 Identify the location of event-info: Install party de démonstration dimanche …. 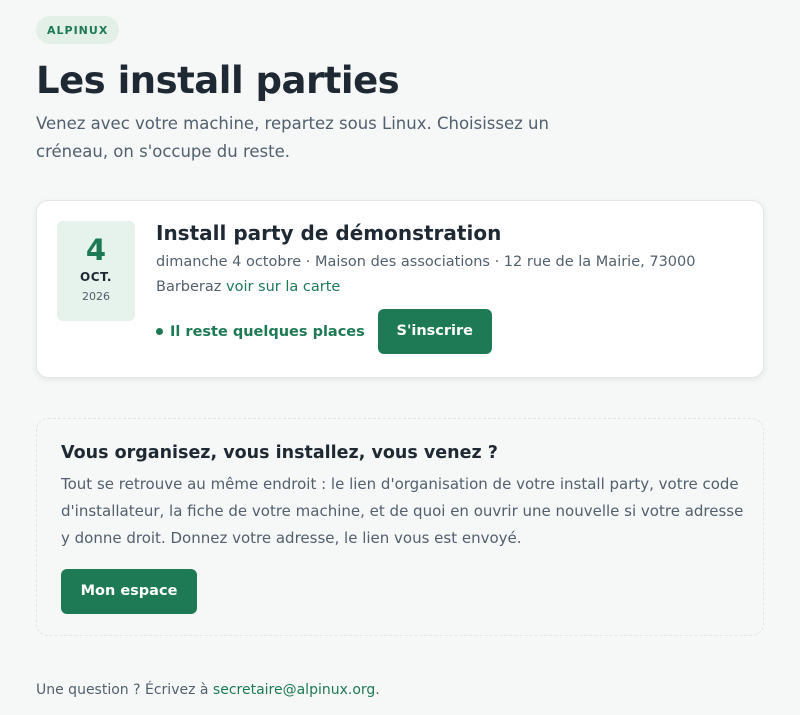
(451, 286).